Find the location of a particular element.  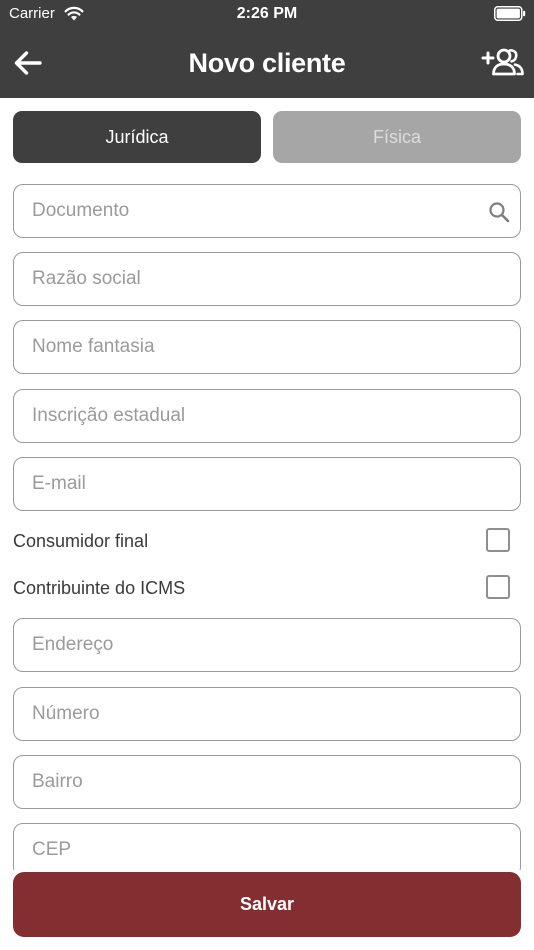

battery-icon is located at coordinates (510, 13).